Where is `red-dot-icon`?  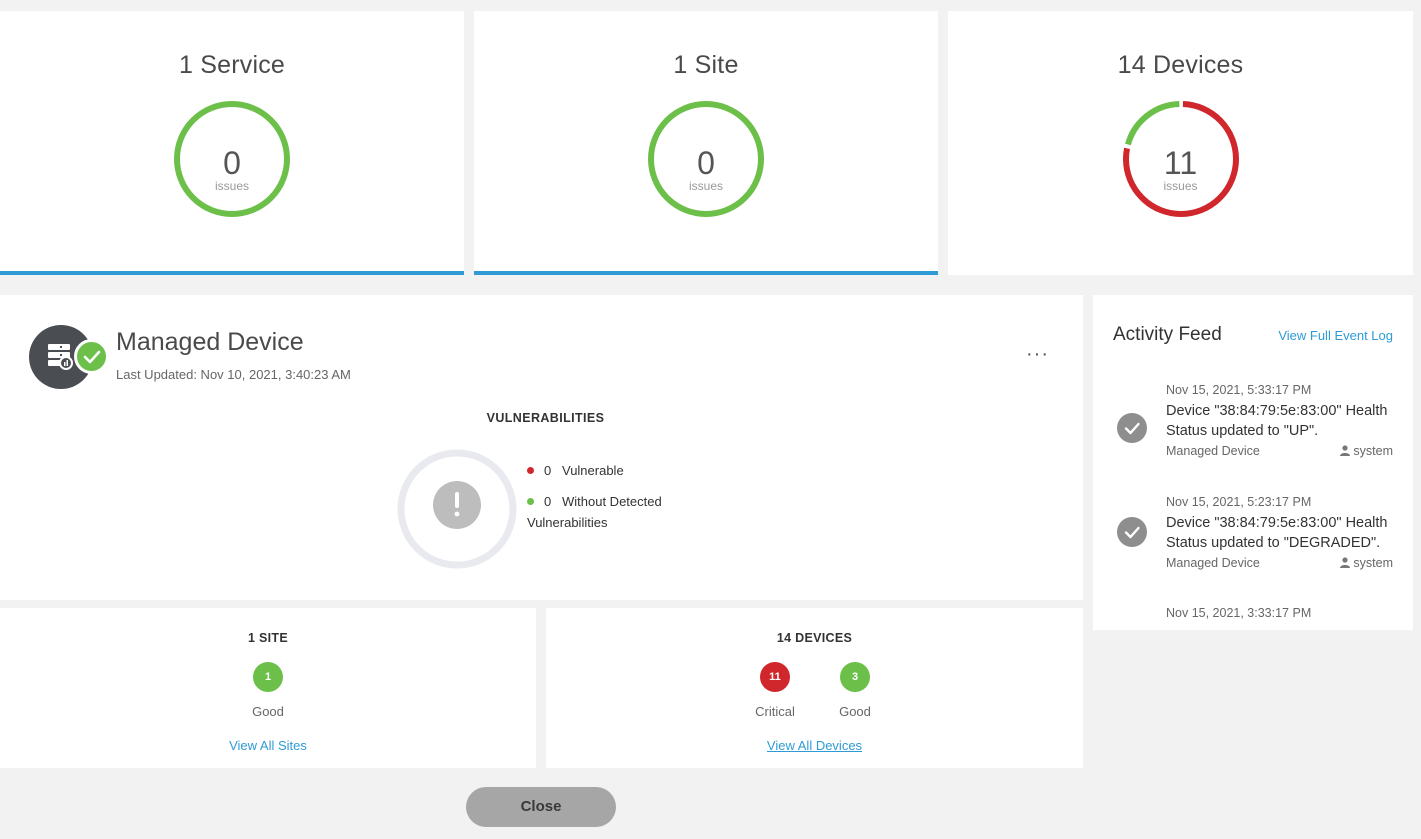
red-dot-icon is located at coordinates (530, 471).